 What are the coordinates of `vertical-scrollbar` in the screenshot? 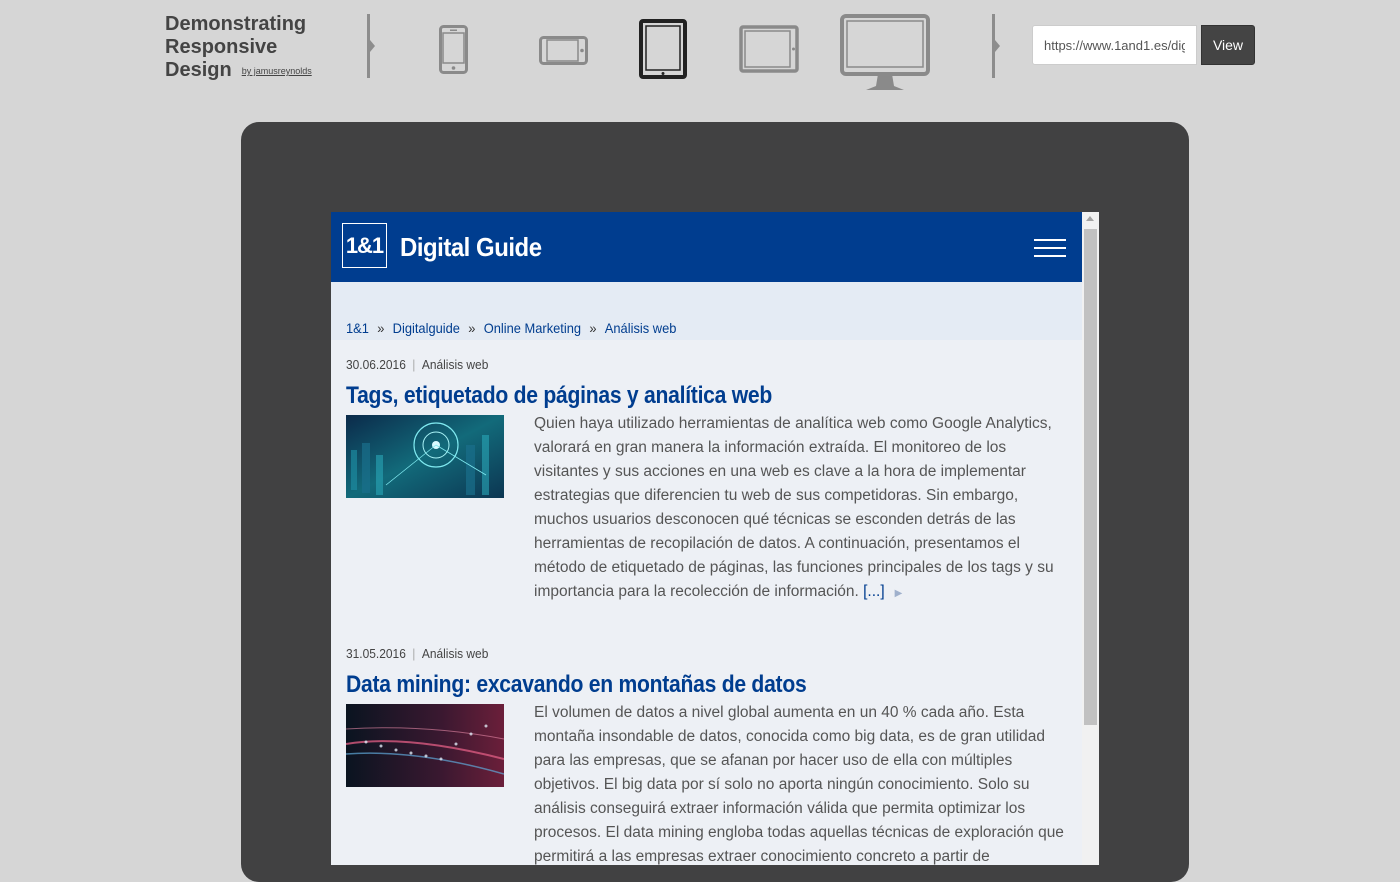 It's located at (1090, 538).